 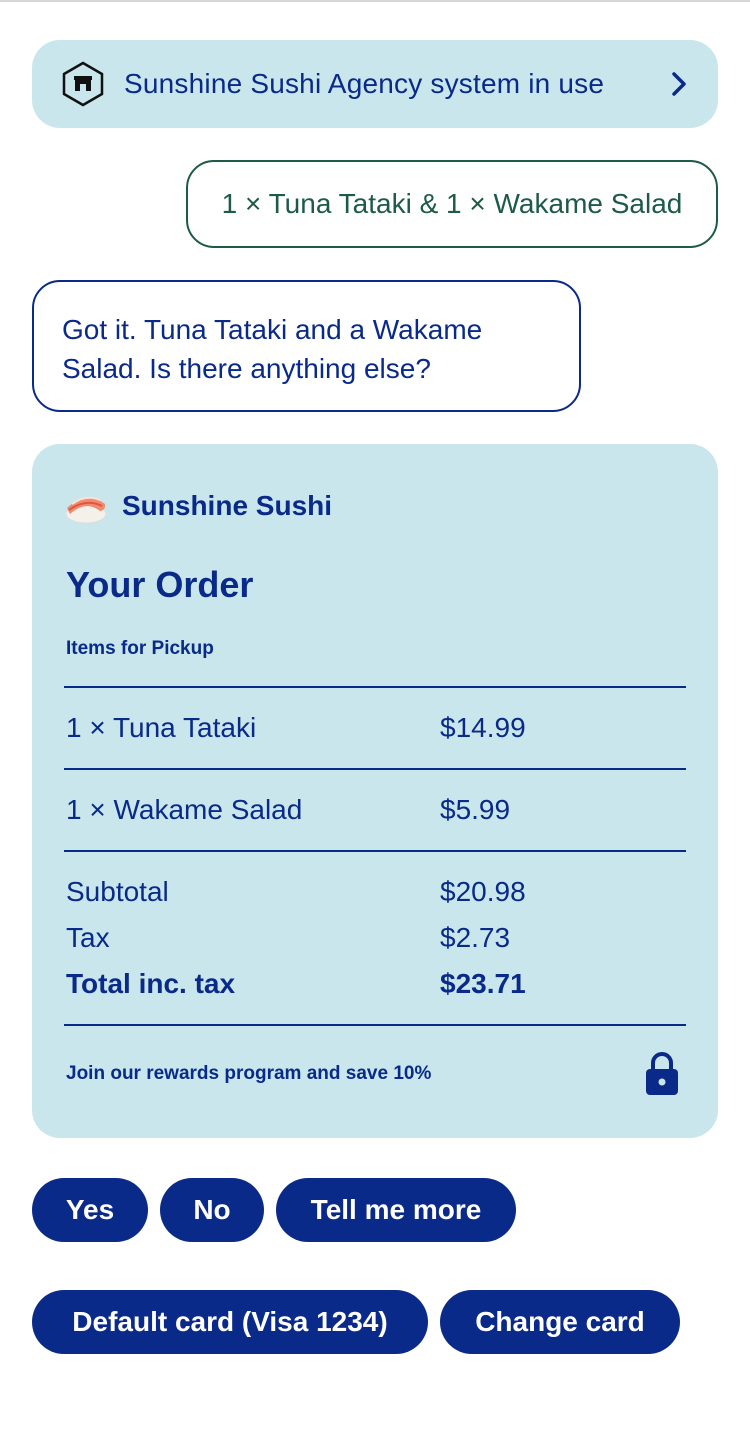 I want to click on change-card-button: Change card, so click(x=560, y=1322).